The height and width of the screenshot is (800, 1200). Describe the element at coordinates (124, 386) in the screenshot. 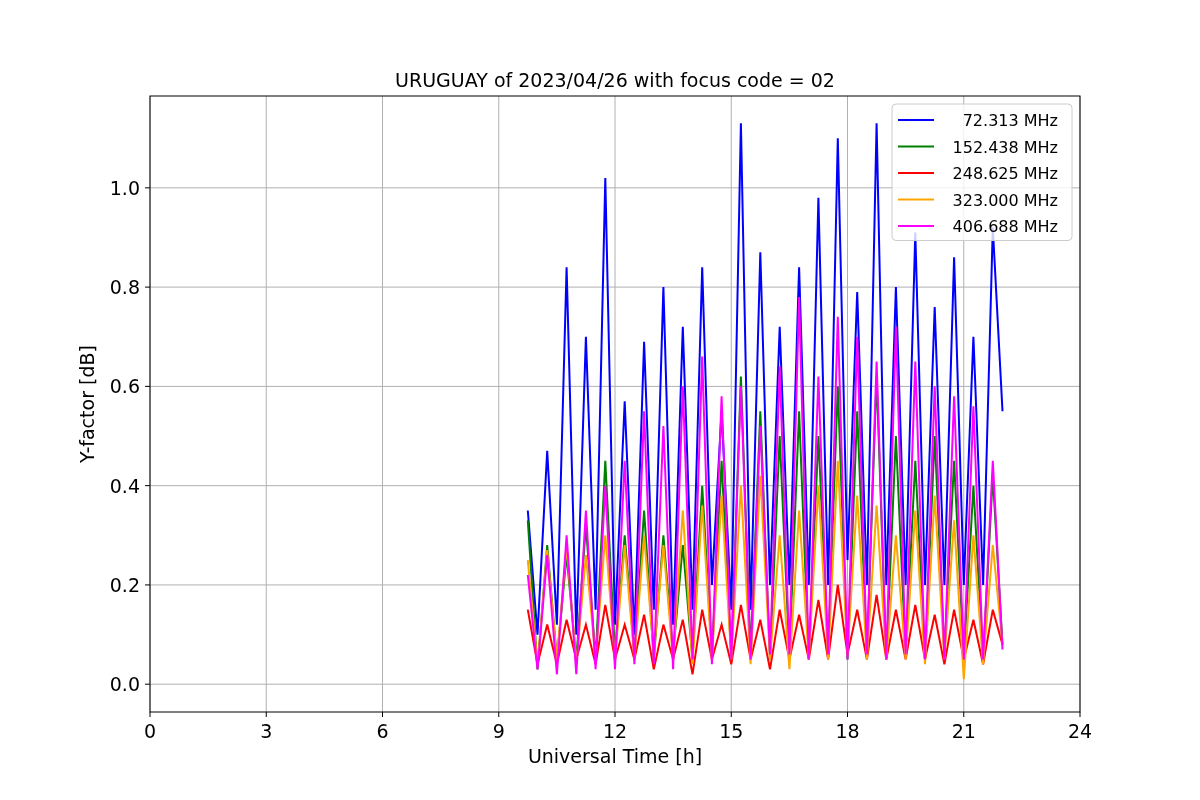

I see `y-tick-label: 0.6` at that location.